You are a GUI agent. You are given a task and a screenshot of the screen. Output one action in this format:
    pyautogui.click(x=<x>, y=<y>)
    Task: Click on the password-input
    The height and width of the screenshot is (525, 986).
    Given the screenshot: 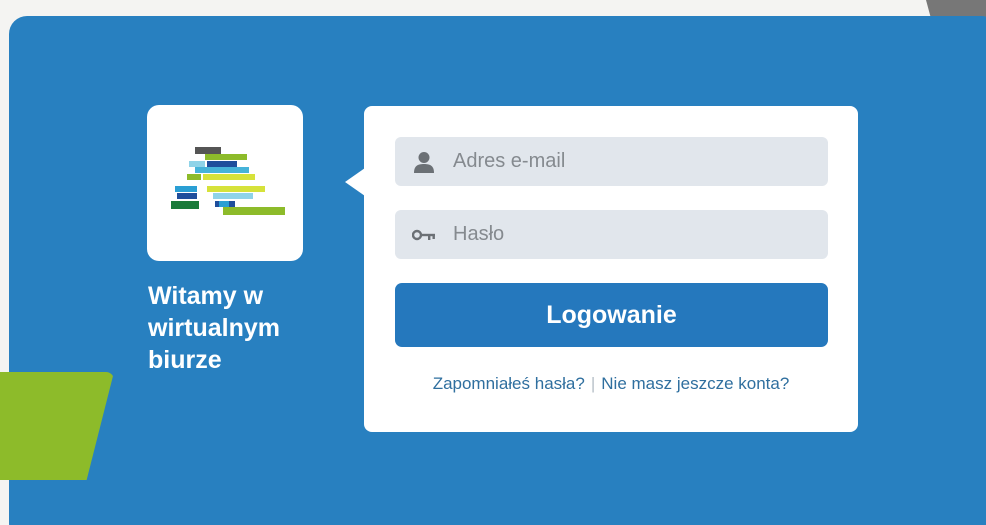 What is the action you would take?
    pyautogui.click(x=633, y=234)
    